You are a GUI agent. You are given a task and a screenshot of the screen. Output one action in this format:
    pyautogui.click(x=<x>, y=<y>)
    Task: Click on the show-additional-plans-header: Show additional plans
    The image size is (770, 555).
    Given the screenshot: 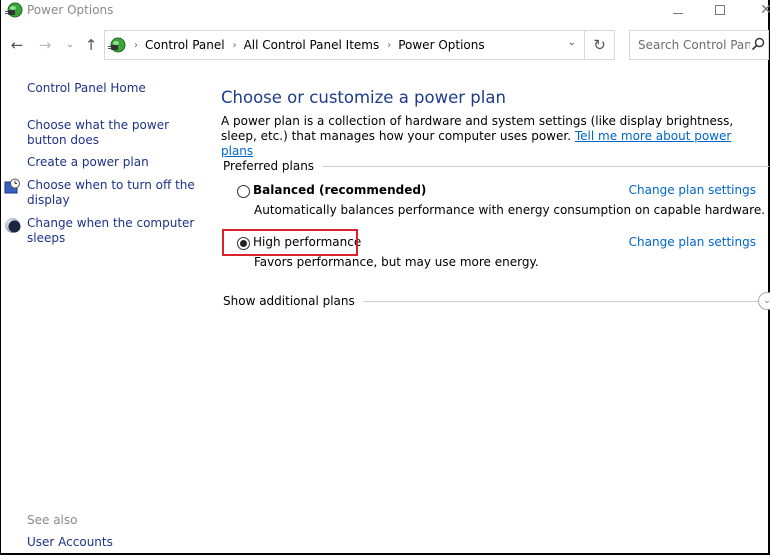 What is the action you would take?
    pyautogui.click(x=496, y=301)
    